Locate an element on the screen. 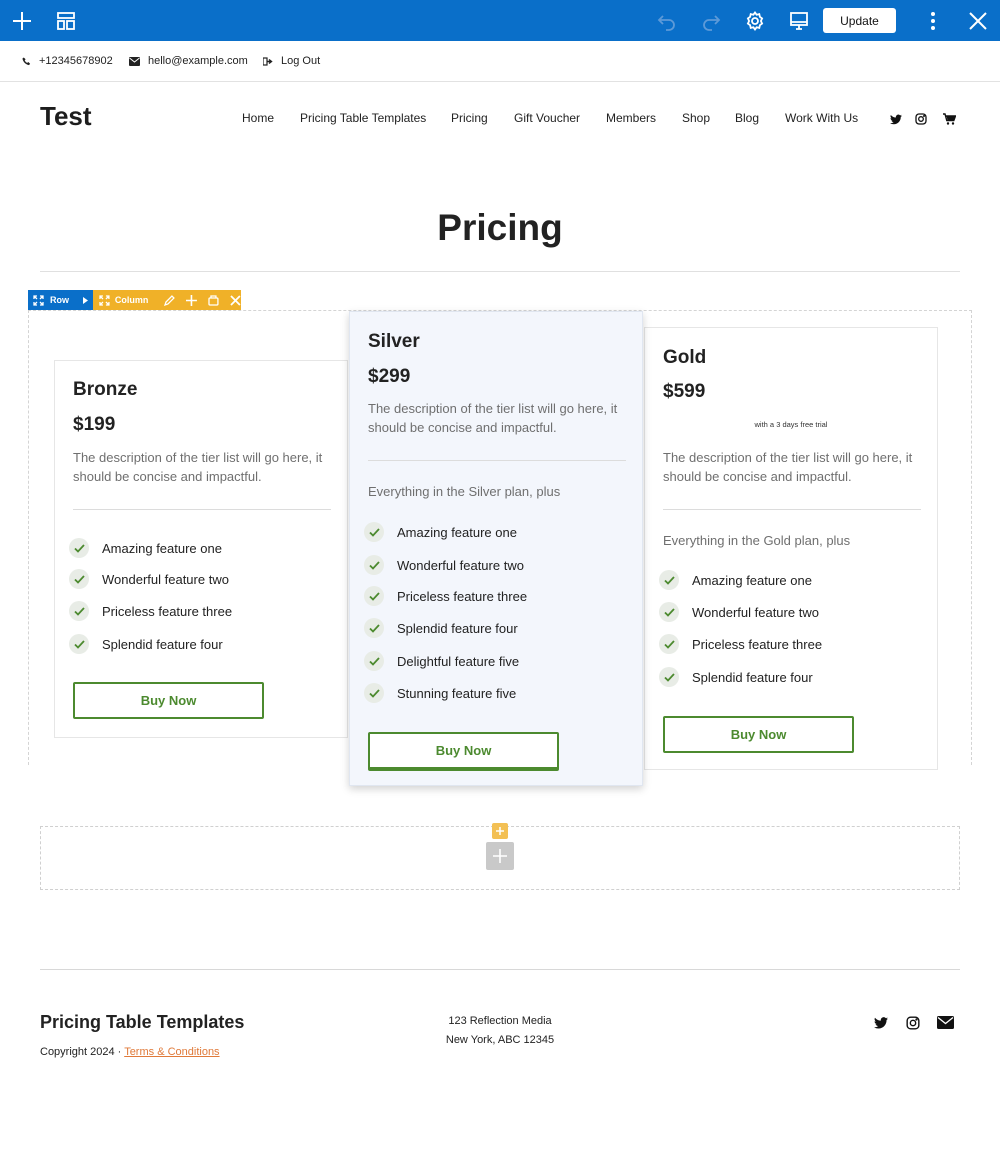 Image resolution: width=1000 pixels, height=1163 pixels. nav-item-shop: Shop is located at coordinates (696, 118).